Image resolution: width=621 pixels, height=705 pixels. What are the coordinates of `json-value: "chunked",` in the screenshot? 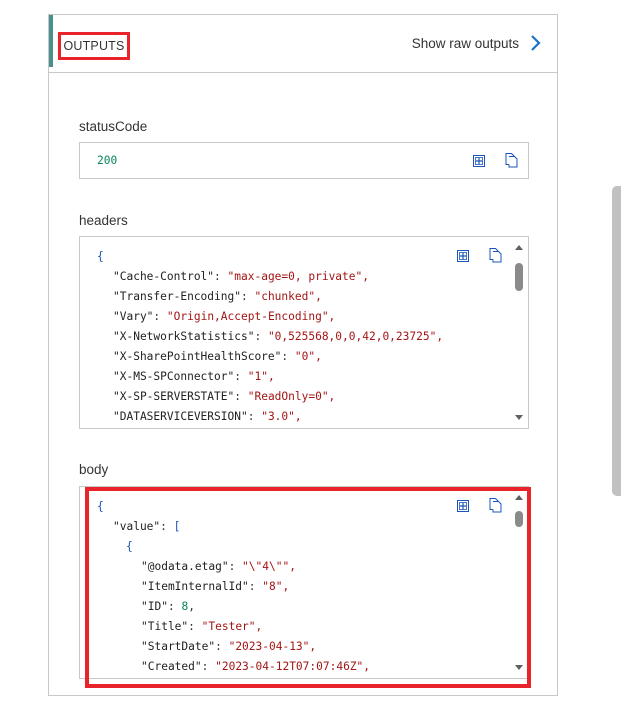 It's located at (288, 296).